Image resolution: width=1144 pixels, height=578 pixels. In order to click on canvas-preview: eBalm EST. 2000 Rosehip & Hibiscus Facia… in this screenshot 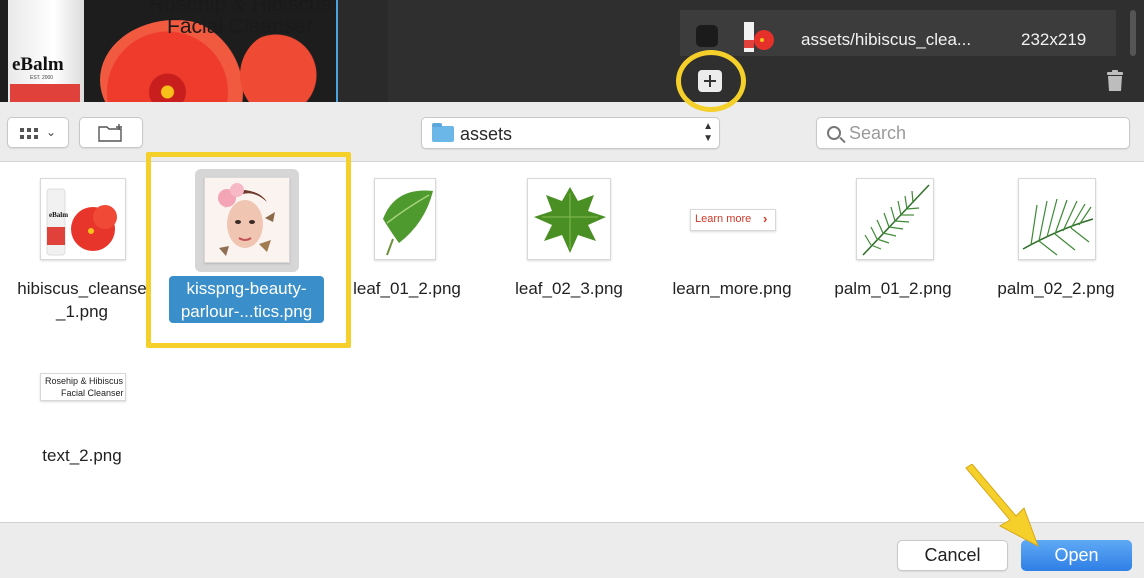, I will do `click(168, 51)`.